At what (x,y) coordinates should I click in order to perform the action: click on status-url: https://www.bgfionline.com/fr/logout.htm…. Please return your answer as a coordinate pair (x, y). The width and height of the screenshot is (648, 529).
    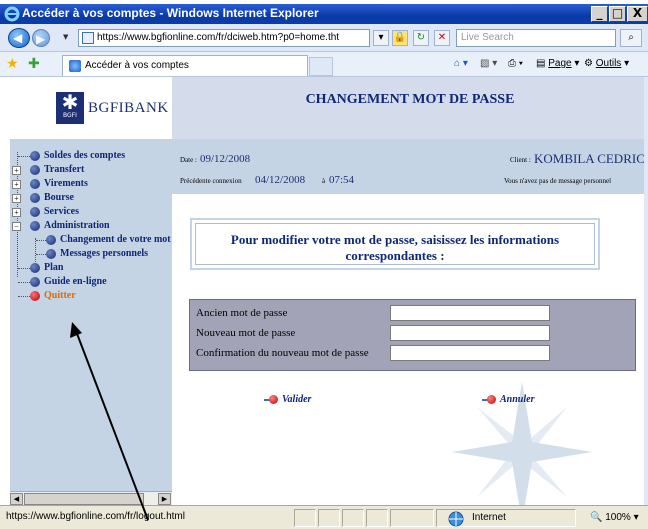
    Looking at the image, I should click on (95, 516).